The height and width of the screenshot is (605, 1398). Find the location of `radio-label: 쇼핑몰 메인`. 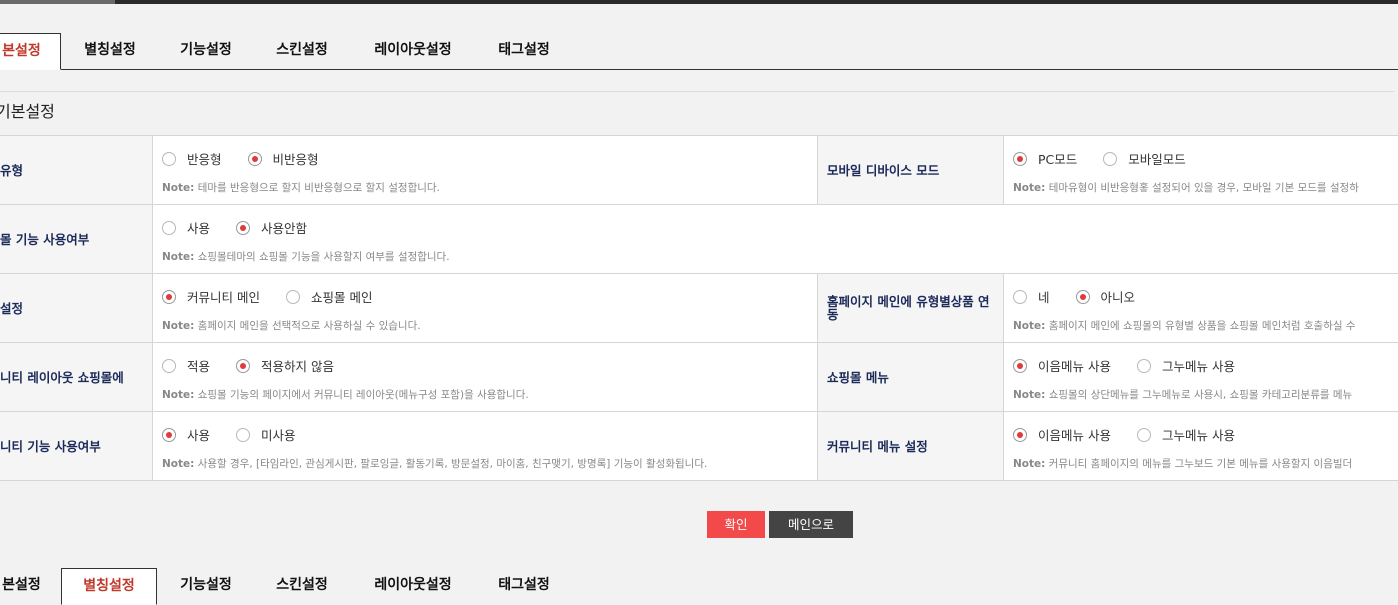

radio-label: 쇼핑몰 메인 is located at coordinates (341, 297).